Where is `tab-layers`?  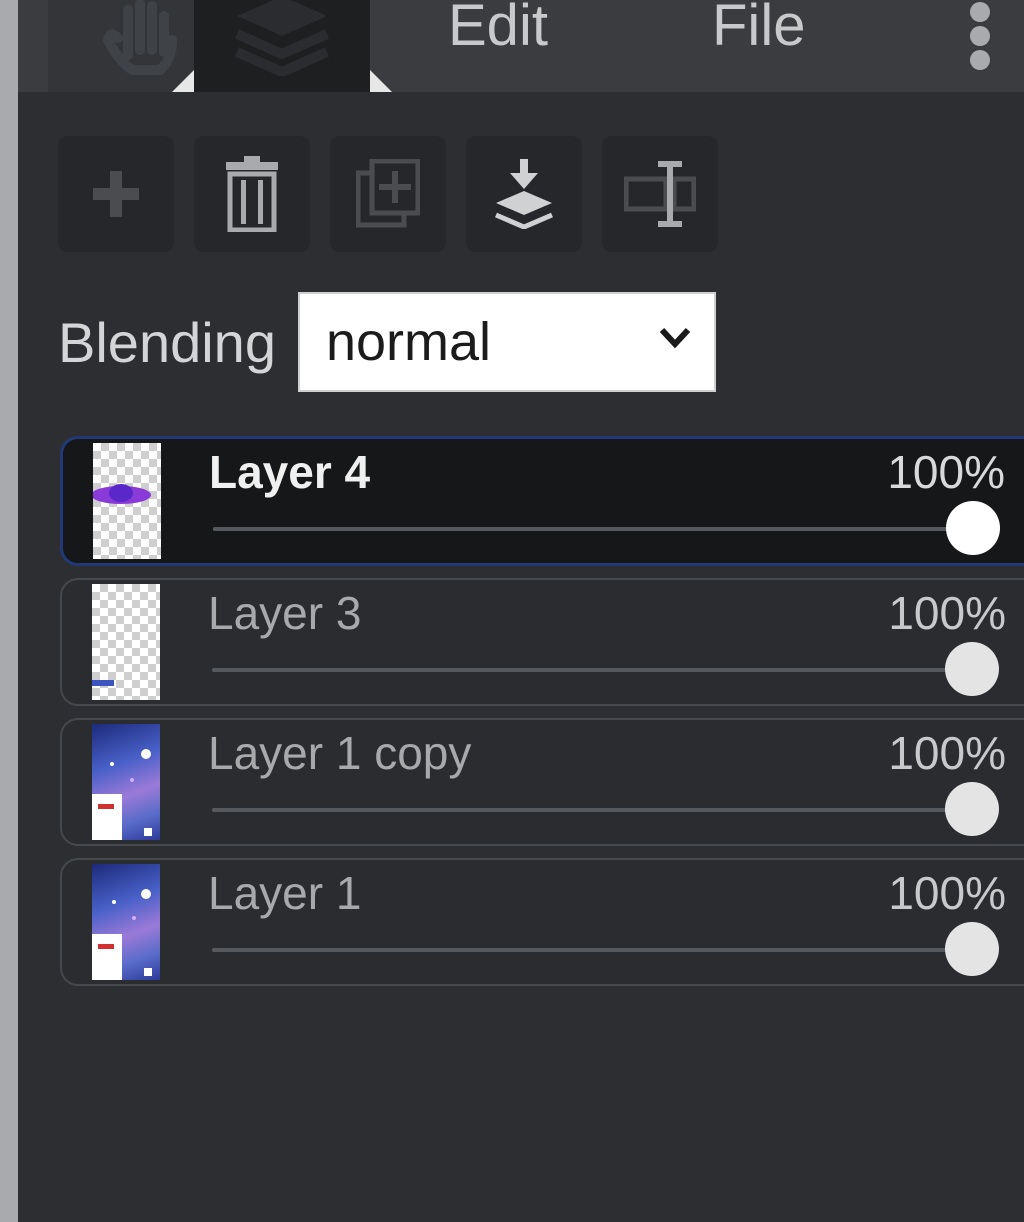
tab-layers is located at coordinates (282, 46).